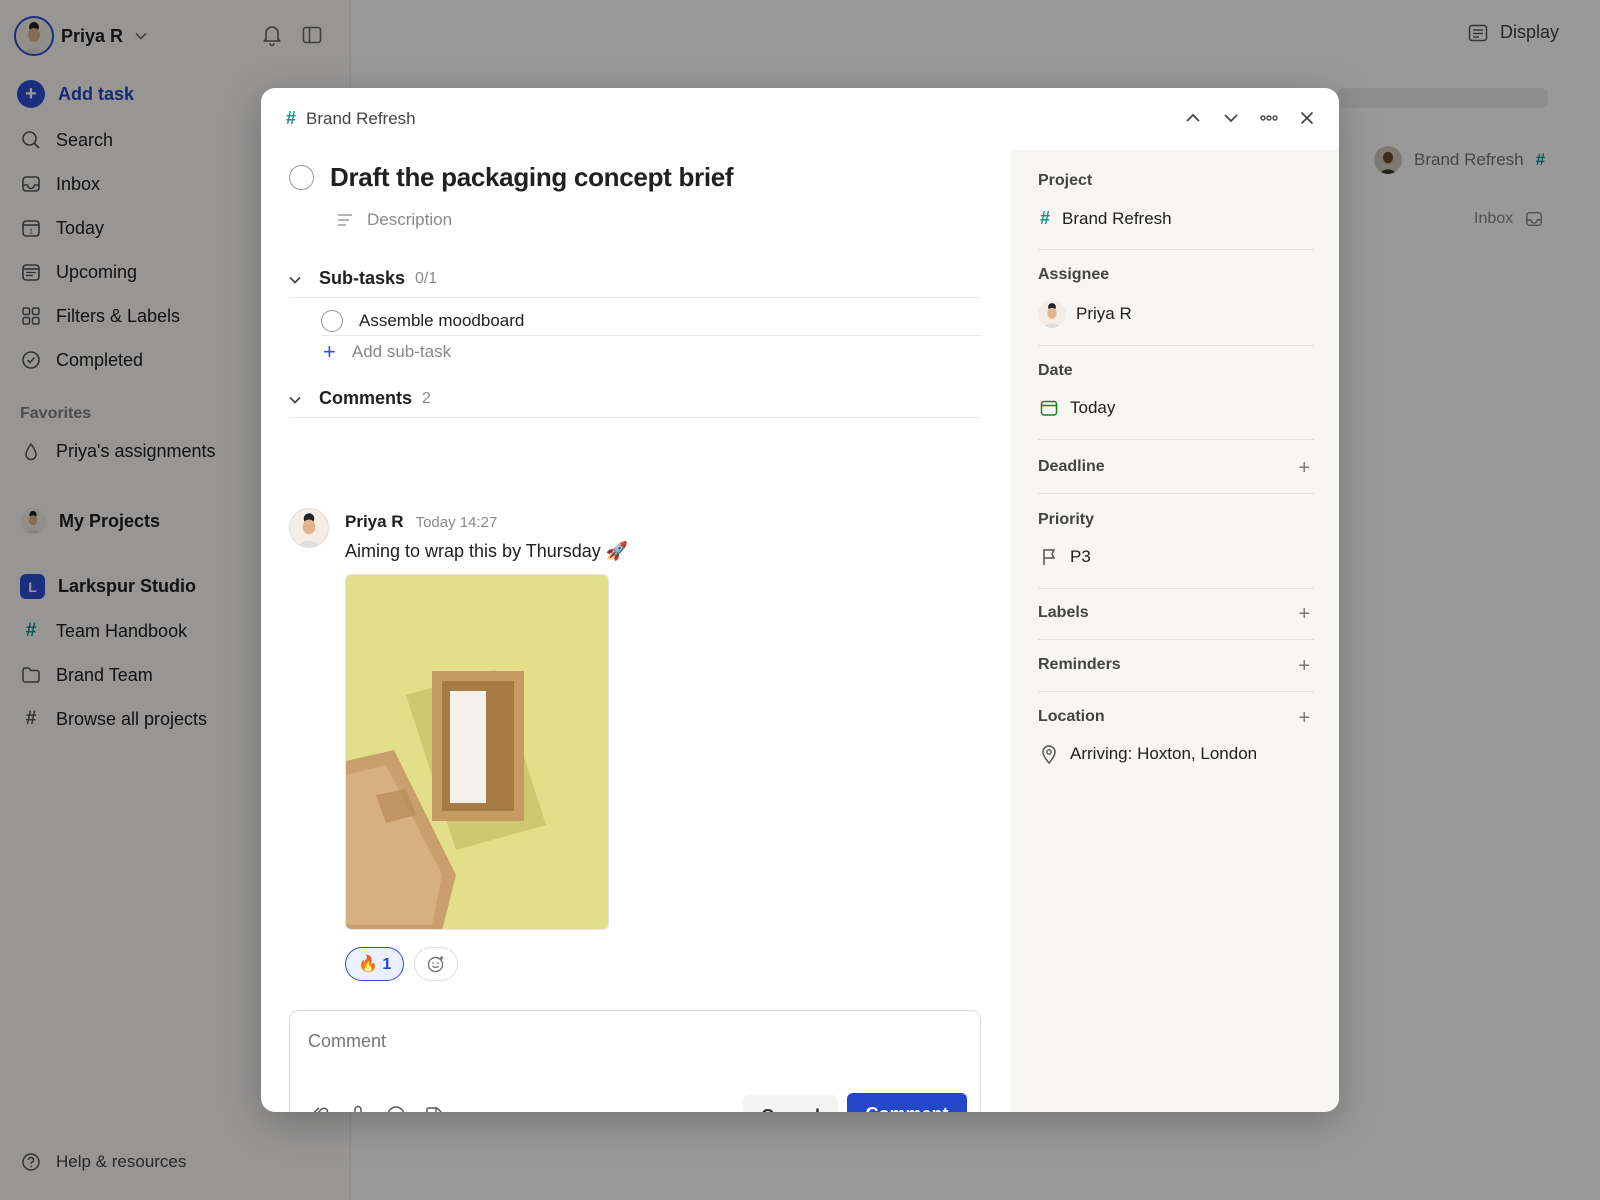 The width and height of the screenshot is (1600, 1200). Describe the element at coordinates (345, 220) in the screenshot. I see `description-icon` at that location.